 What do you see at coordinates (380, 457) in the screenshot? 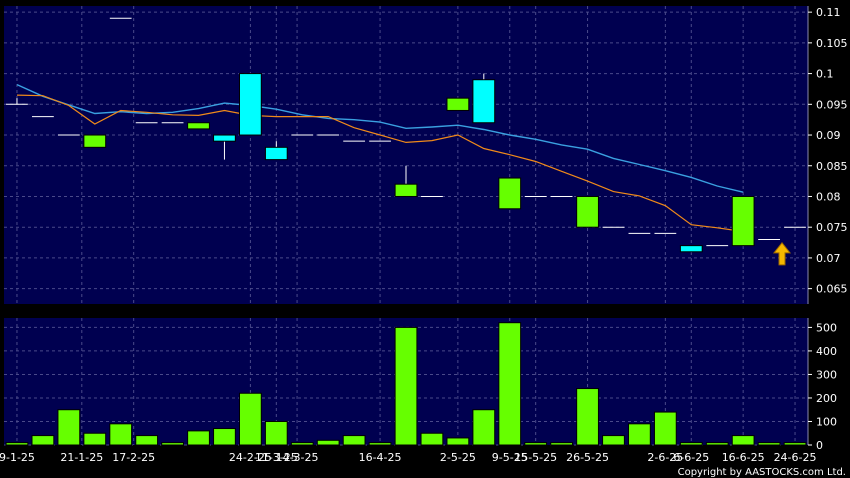
I see `date-tick-label: 16-4-25` at bounding box center [380, 457].